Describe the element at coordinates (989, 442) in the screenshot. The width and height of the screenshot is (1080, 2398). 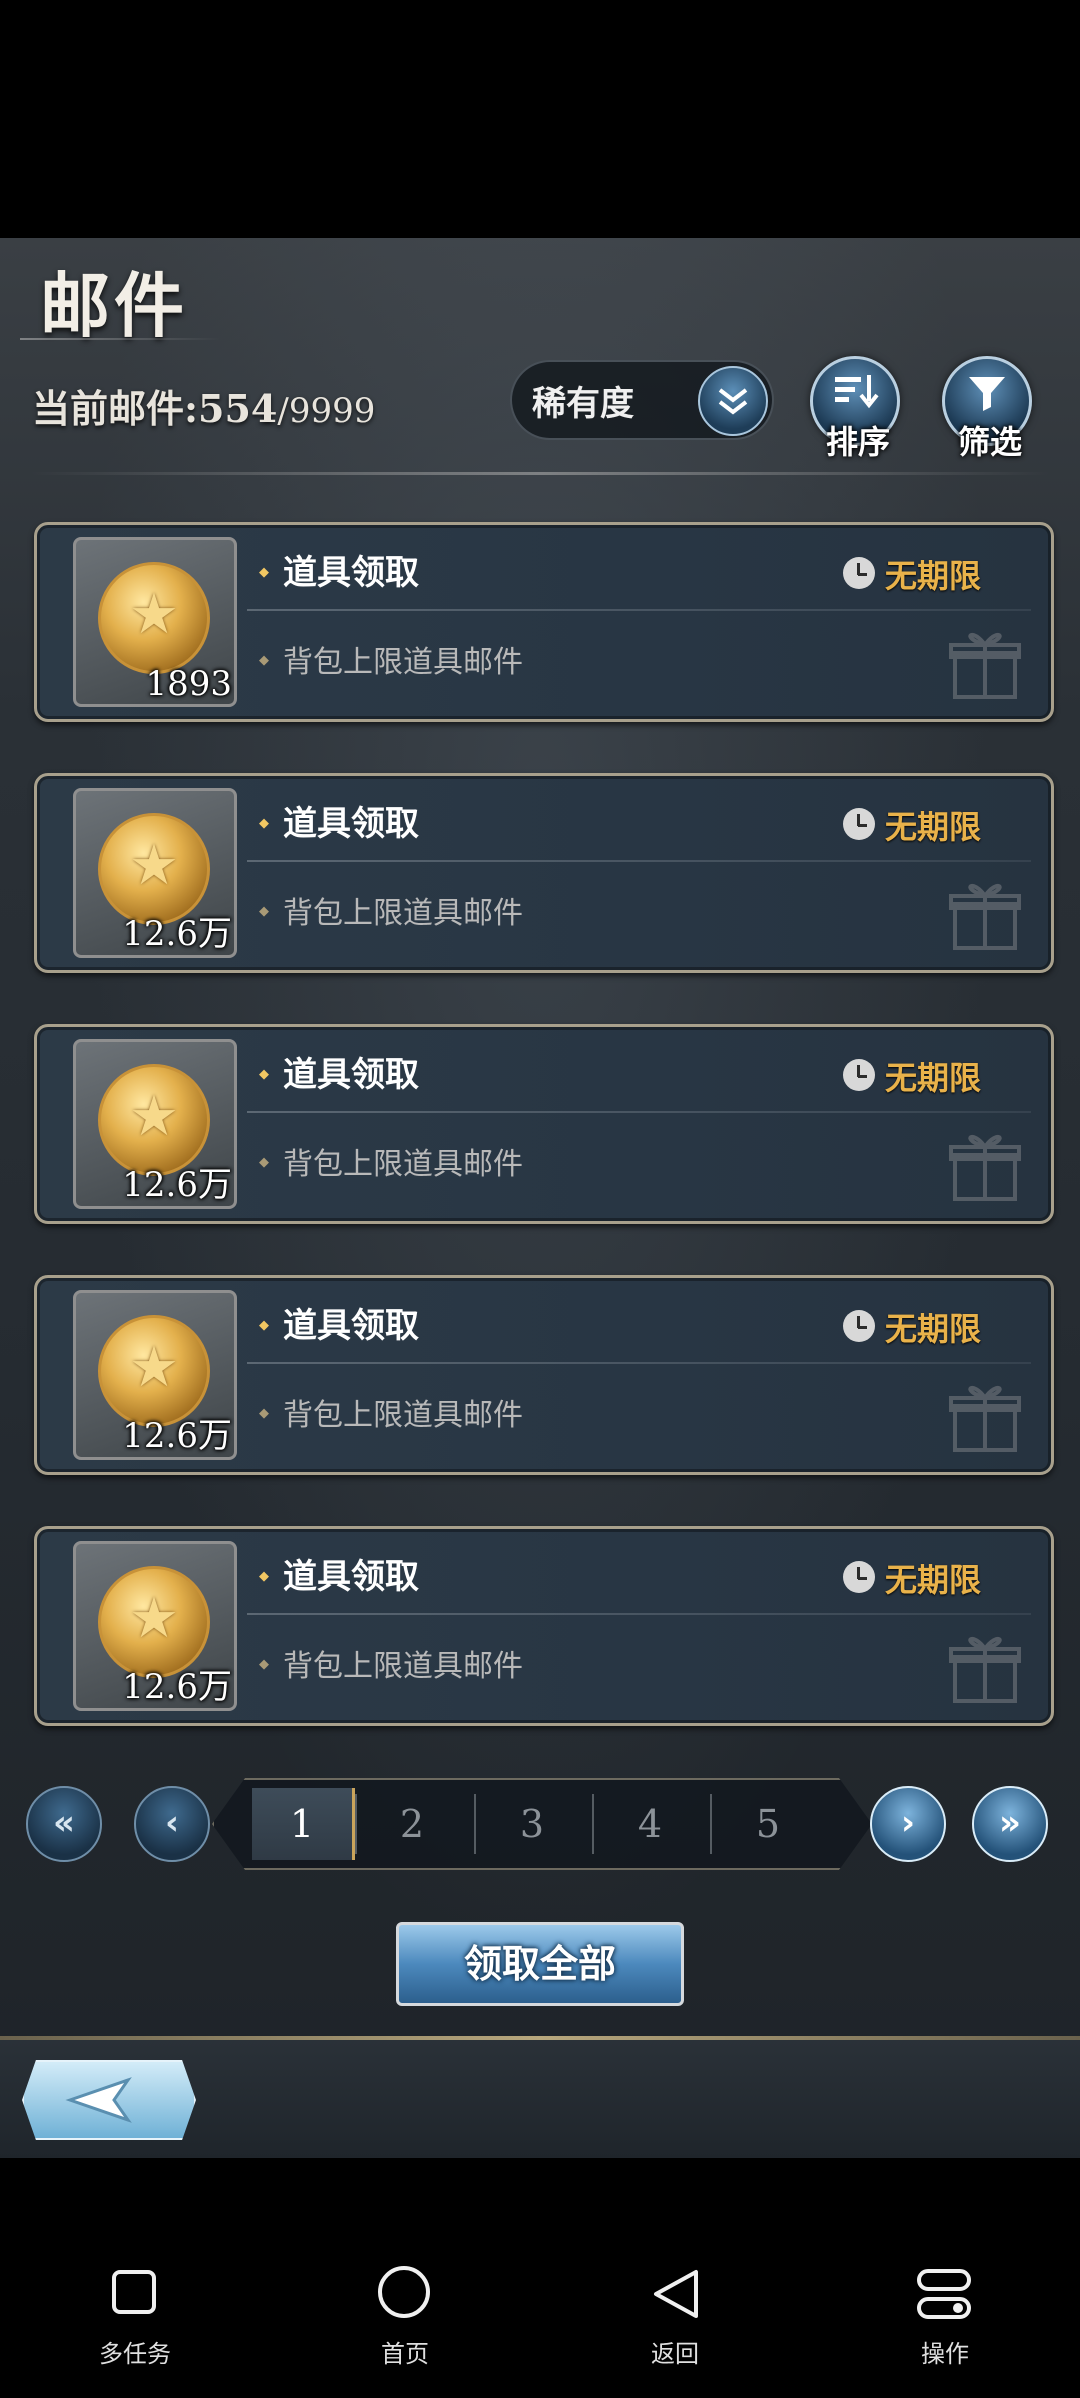
I see `filter-label: 筛选` at that location.